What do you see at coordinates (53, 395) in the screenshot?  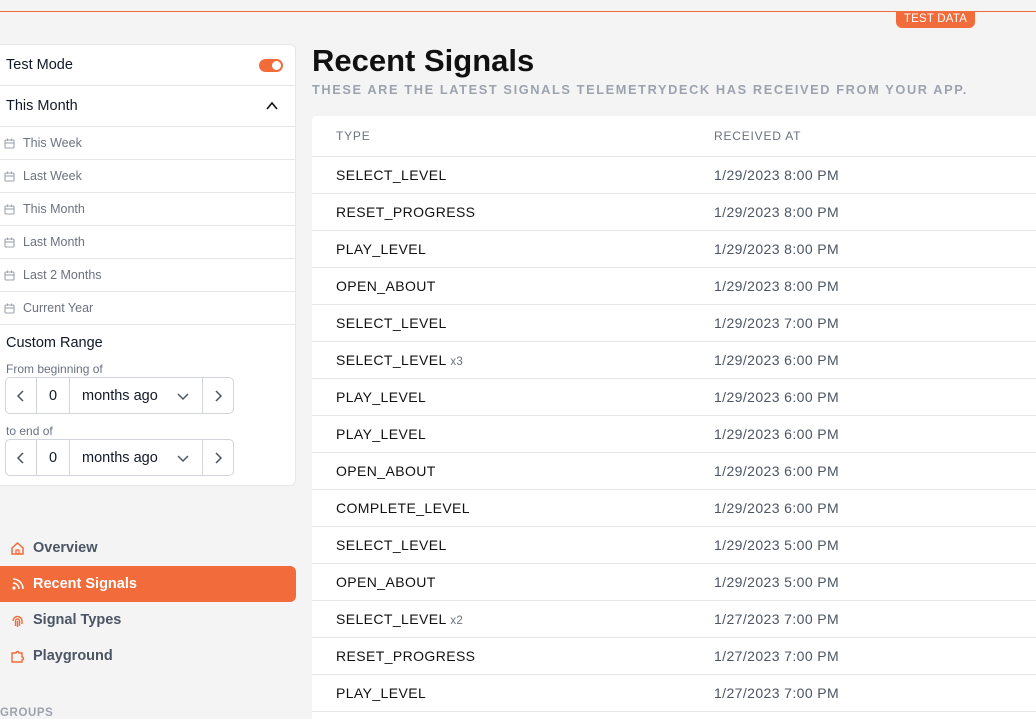 I see `from-value-input: 0` at bounding box center [53, 395].